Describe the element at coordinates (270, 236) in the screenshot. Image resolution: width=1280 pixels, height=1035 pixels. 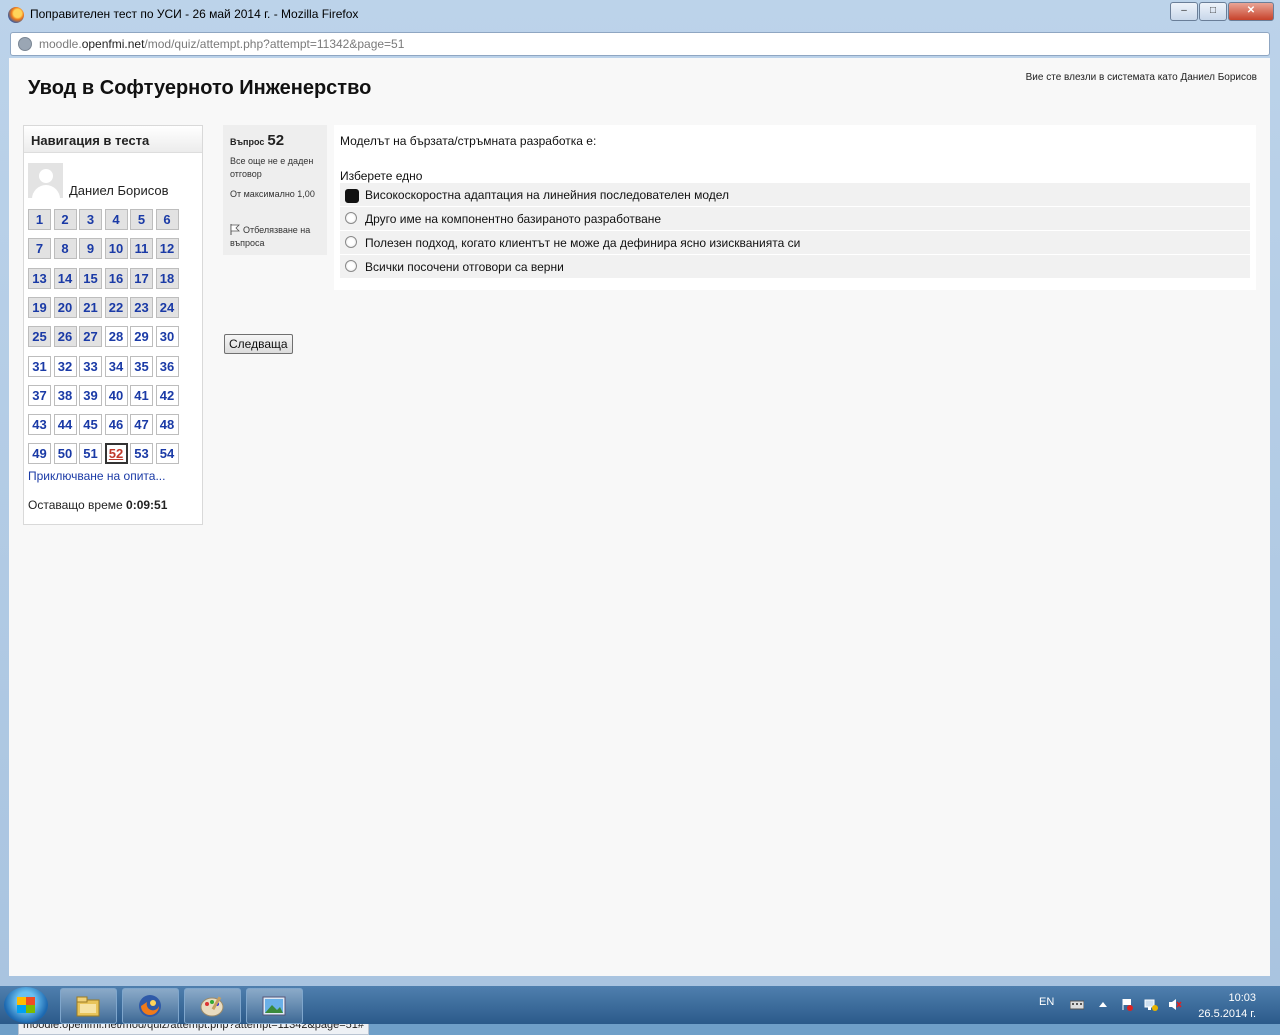
I see `flag-label: Отбелязване на въпроса` at that location.